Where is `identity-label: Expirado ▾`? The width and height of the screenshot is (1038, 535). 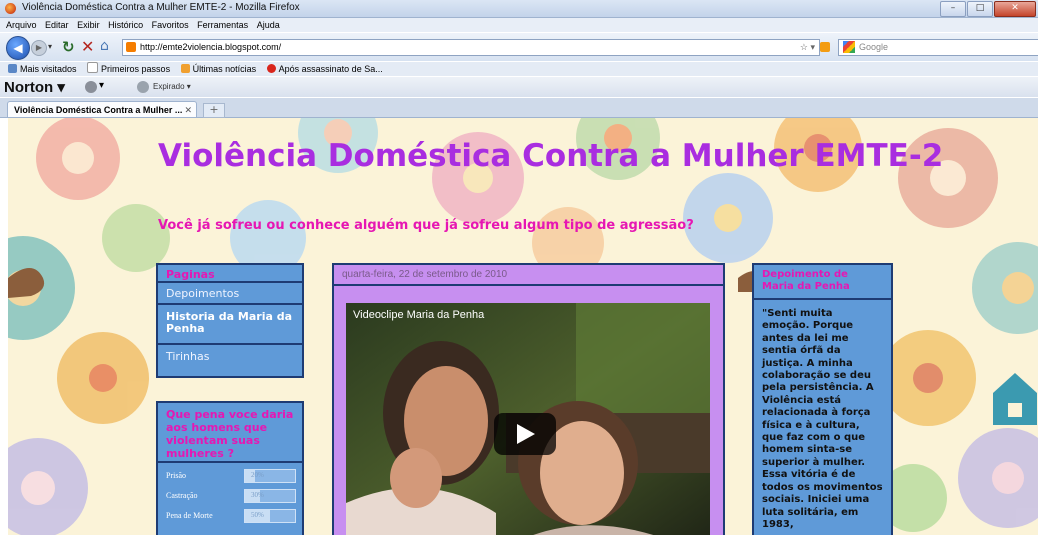
identity-label: Expirado ▾ is located at coordinates (172, 86).